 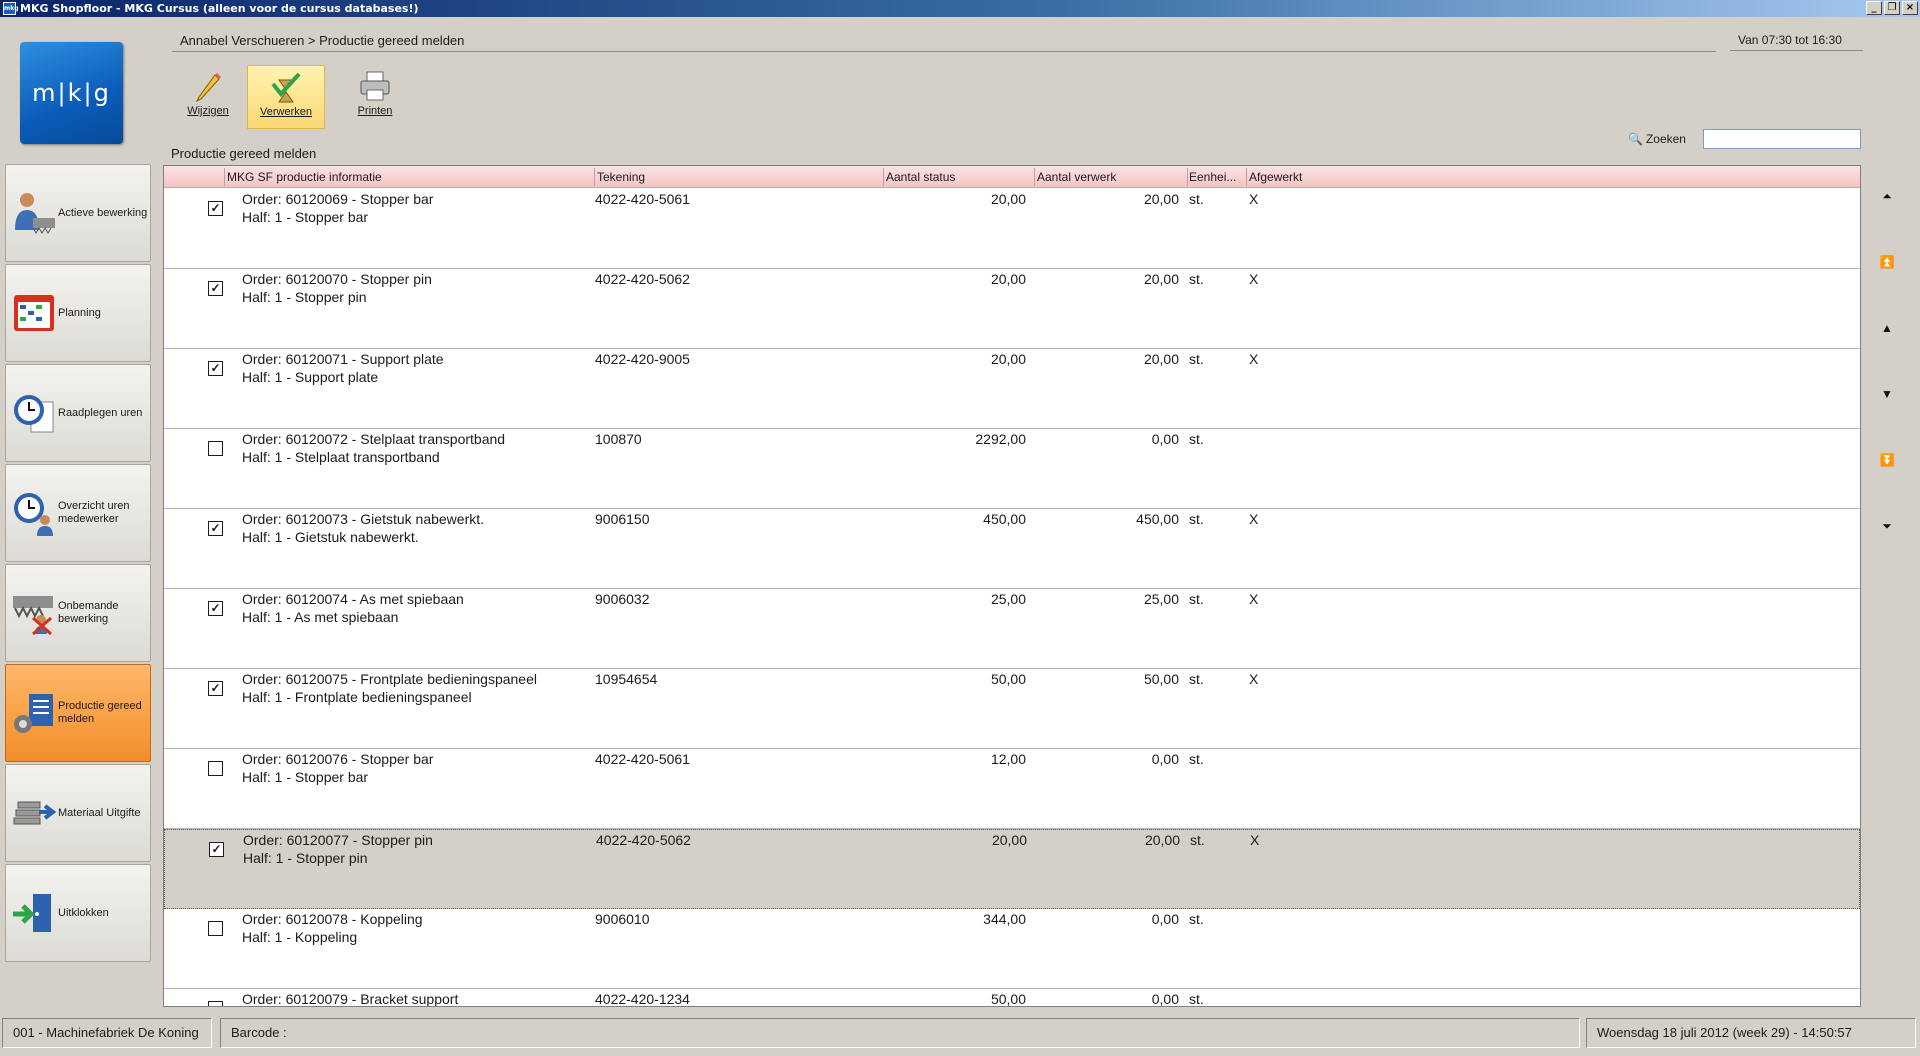 What do you see at coordinates (621, 177) in the screenshot?
I see `col-header-drawing: Tekening` at bounding box center [621, 177].